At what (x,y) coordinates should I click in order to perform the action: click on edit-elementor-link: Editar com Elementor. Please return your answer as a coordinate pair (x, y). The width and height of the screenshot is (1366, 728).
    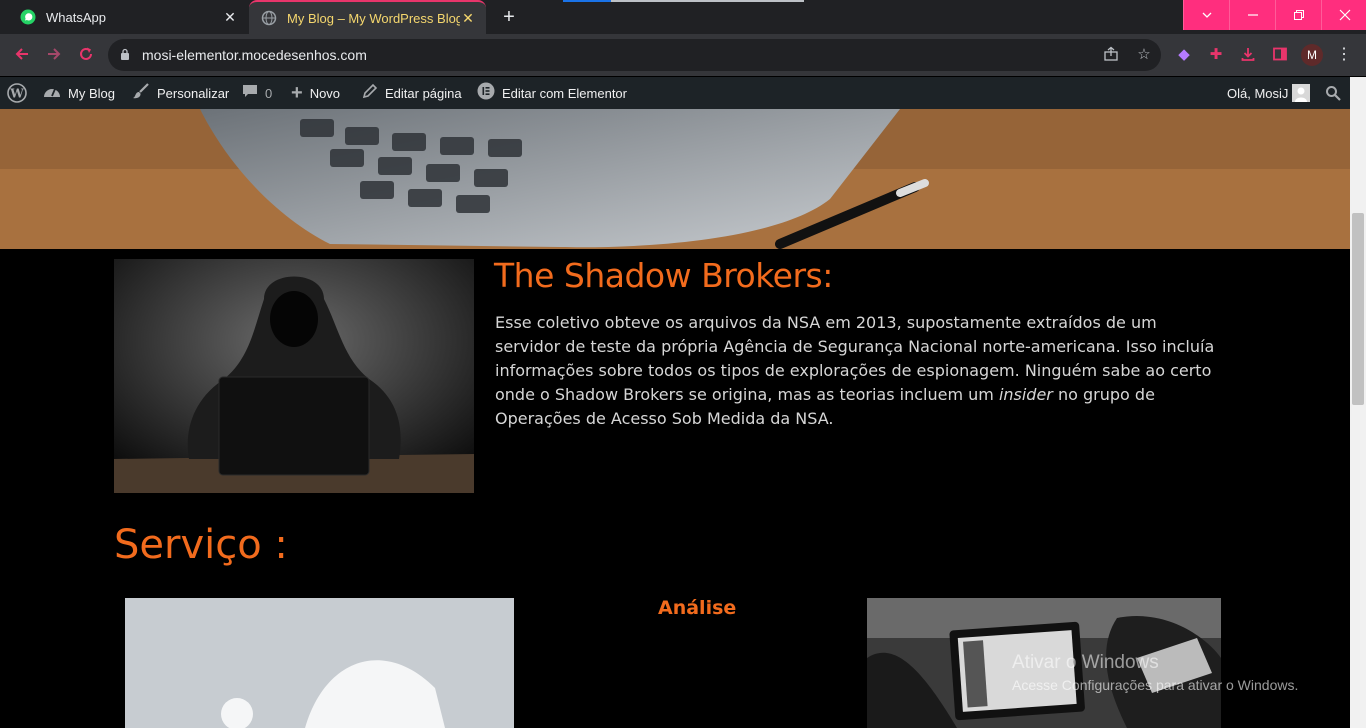
    Looking at the image, I should click on (552, 93).